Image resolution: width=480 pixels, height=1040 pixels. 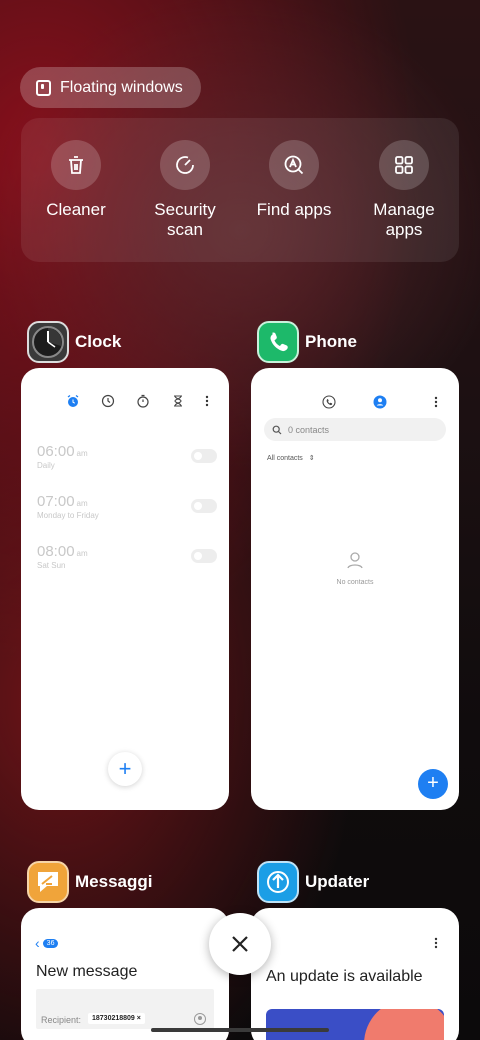 I want to click on alarm-time: 07:00, so click(x=56, y=501).